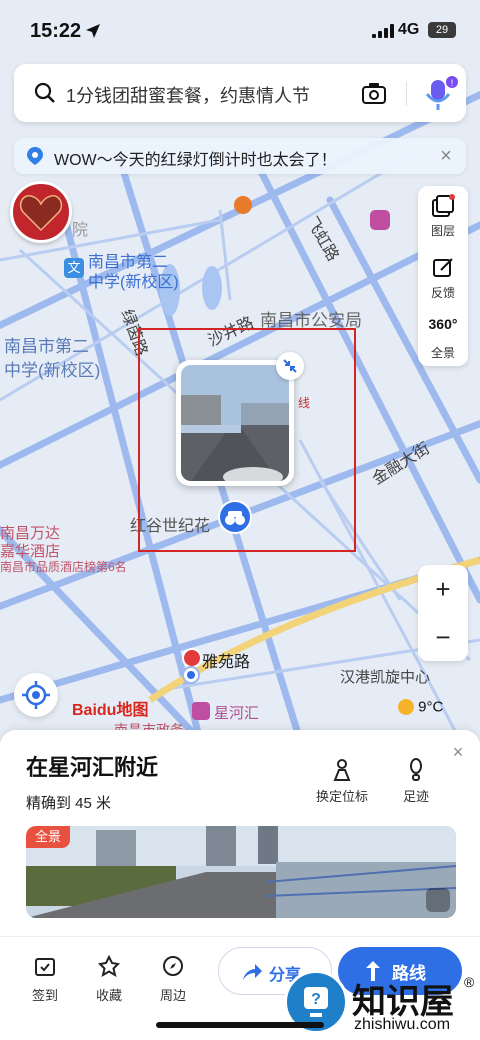 The image size is (480, 1040). Describe the element at coordinates (110, 710) in the screenshot. I see `baidu-map-logo: Baidu地图` at that location.